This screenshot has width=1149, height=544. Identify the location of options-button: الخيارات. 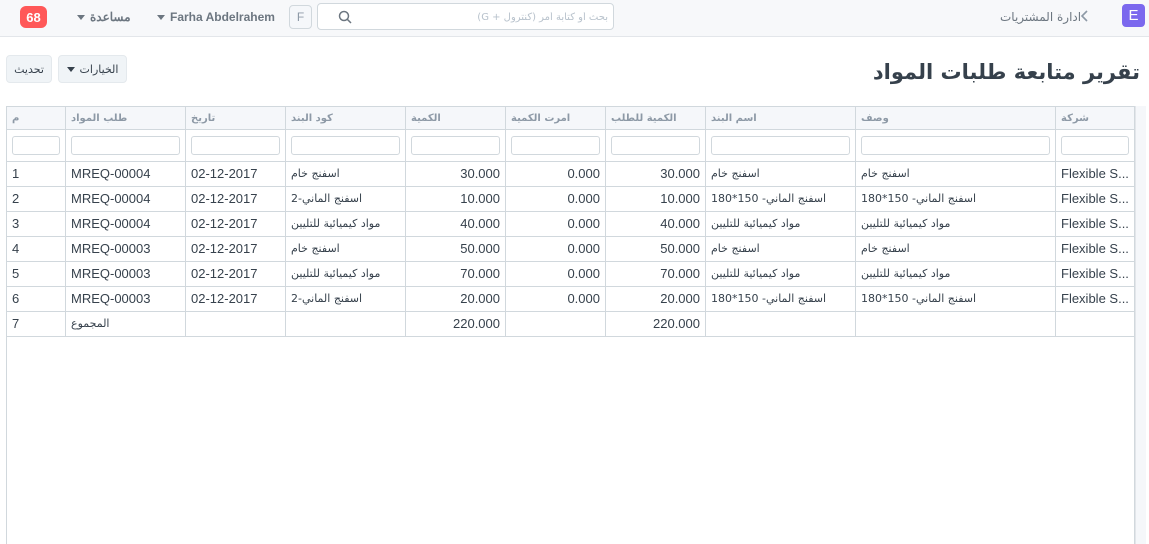
(92, 69).